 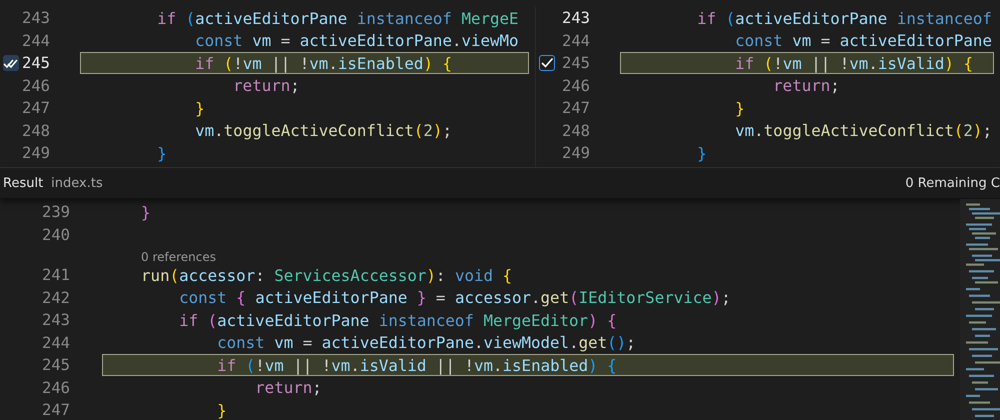 I want to click on line-number: 239, so click(x=55, y=212).